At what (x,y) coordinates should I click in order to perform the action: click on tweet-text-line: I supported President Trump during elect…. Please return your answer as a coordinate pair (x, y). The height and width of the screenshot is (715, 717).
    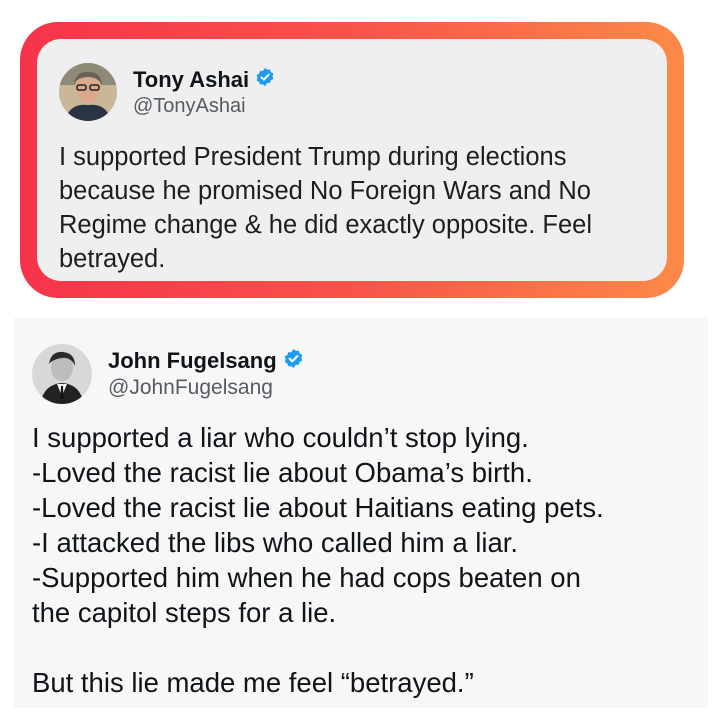
    Looking at the image, I should click on (313, 157).